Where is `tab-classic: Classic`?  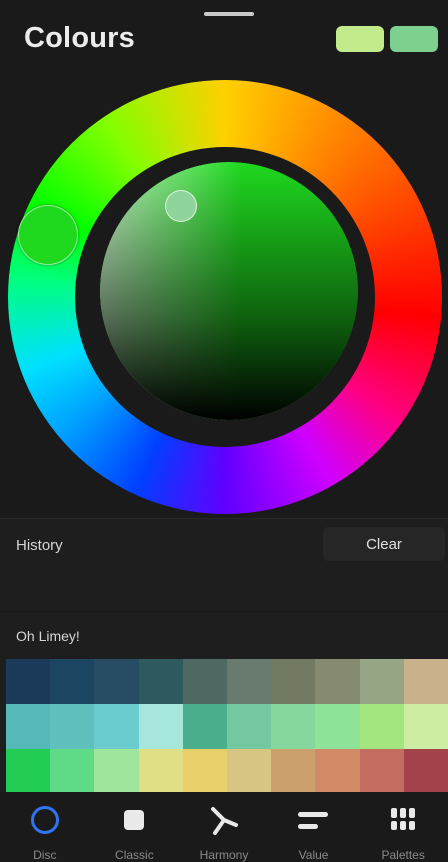
tab-classic: Classic is located at coordinates (135, 827).